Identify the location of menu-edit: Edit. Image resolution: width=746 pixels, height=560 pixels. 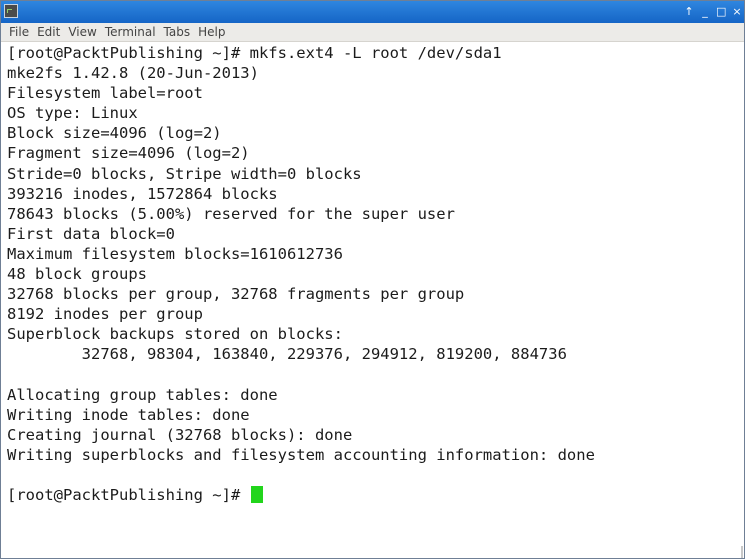
(48, 32).